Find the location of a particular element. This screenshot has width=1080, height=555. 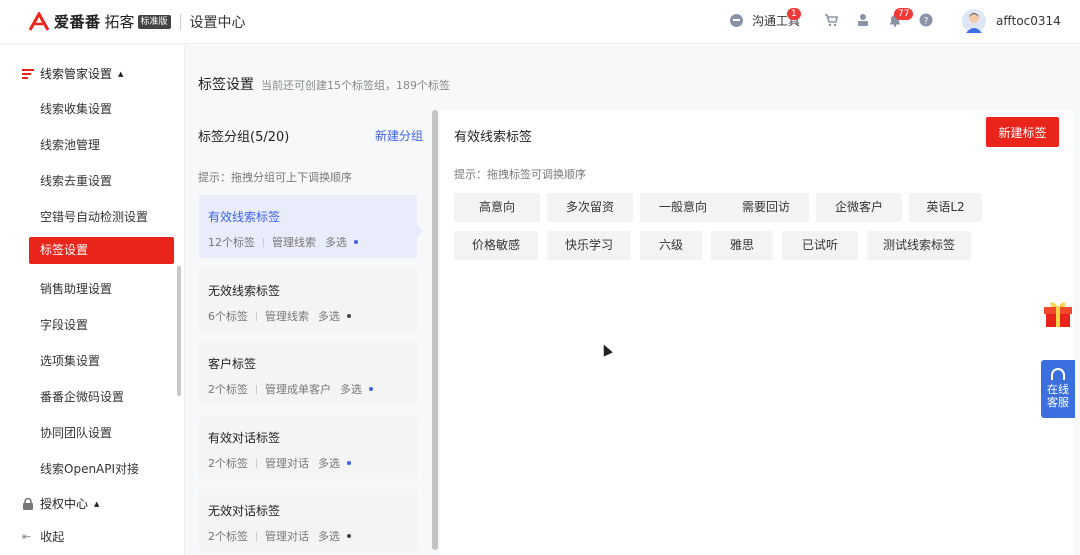

chat-icon is located at coordinates (736, 20).